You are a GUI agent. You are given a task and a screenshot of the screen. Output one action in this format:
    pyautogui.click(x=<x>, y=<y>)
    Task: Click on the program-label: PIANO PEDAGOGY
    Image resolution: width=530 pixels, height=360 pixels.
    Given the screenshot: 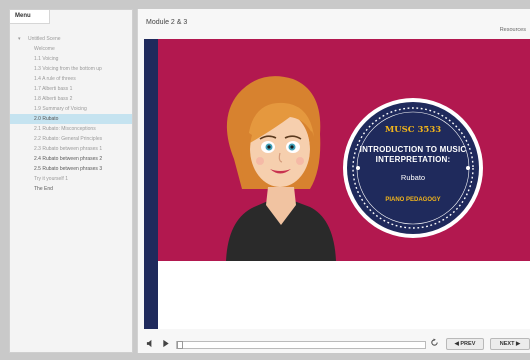 What is the action you would take?
    pyautogui.click(x=413, y=200)
    